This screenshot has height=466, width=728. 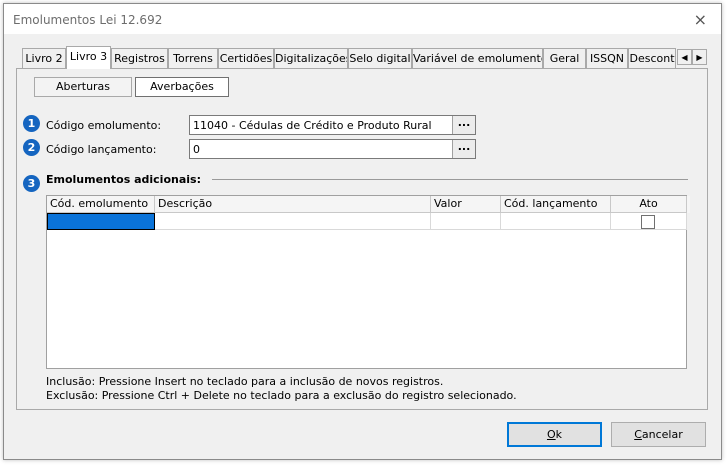 I want to click on tab-scroll-left-icon: ◀, so click(x=684, y=57).